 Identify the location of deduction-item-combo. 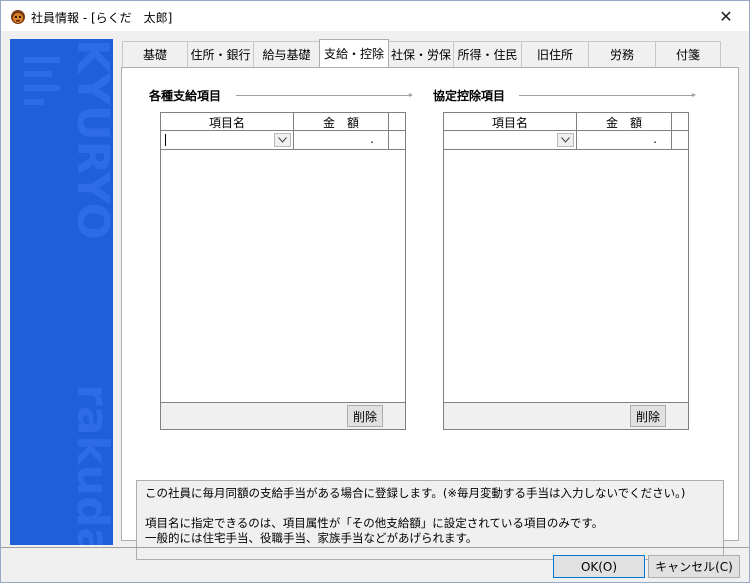
(510, 140).